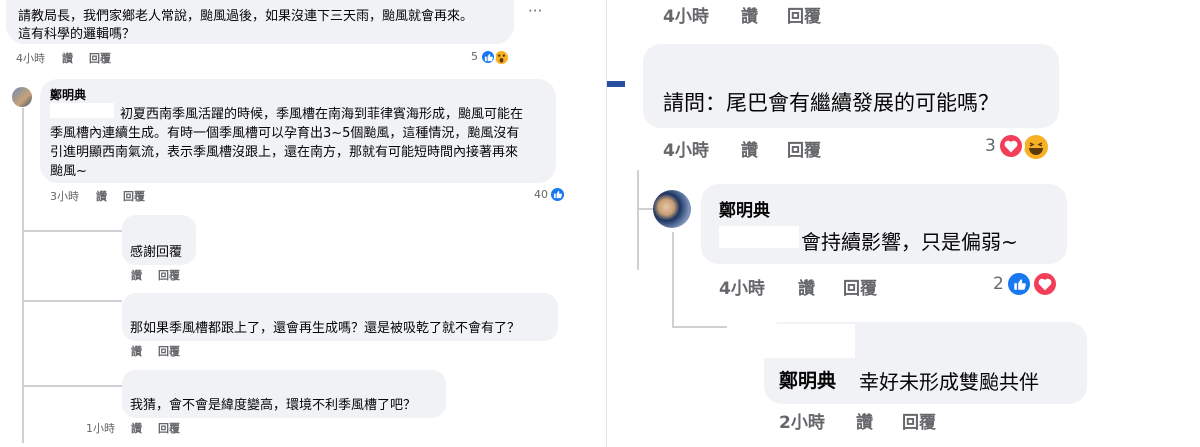 The image size is (1200, 447). I want to click on official-reply-line3: 引進明顯西南氣流，表示季風槽沒跟上，還在南方，那就有可能短時間內接著再來, so click(284, 152).